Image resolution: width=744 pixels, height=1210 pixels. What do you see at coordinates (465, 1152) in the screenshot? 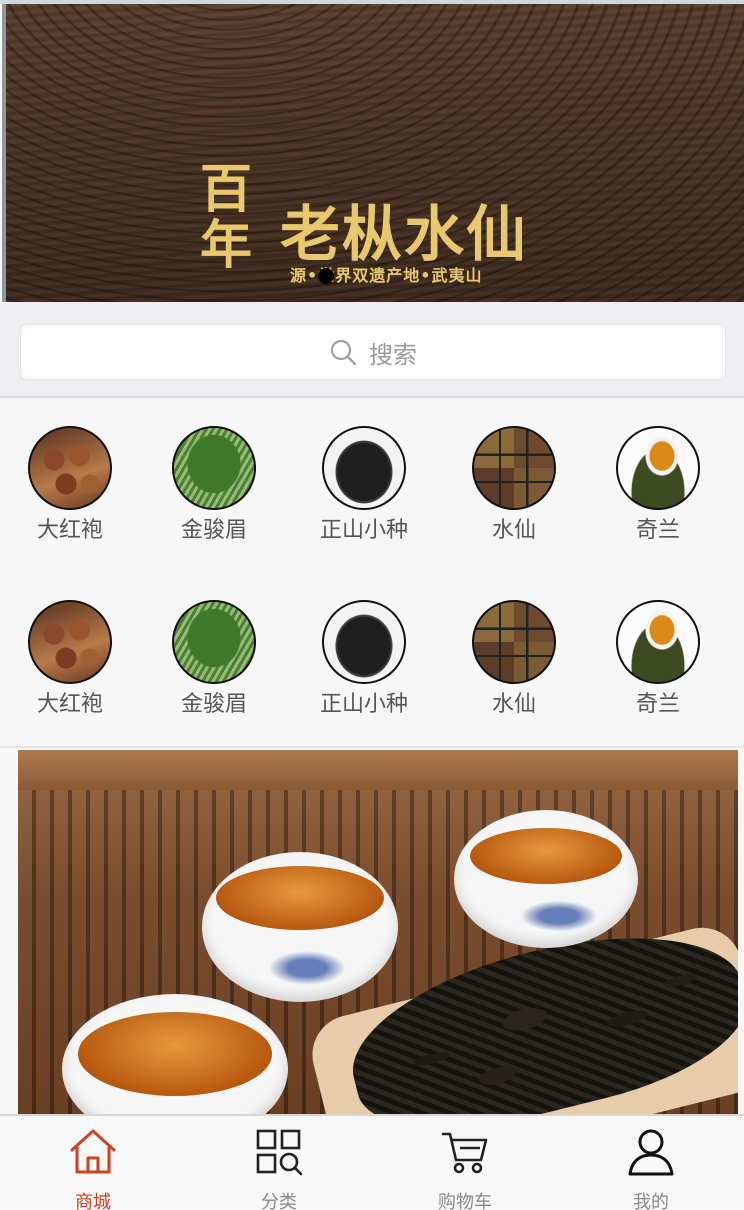
I see `cart-icon` at bounding box center [465, 1152].